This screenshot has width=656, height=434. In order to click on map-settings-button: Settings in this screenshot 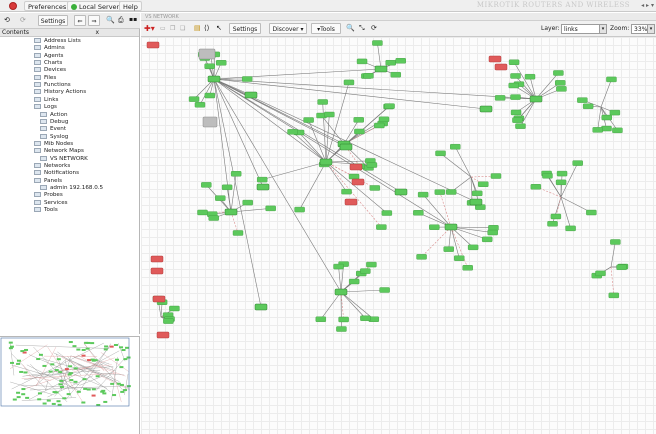, I will do `click(245, 28)`.